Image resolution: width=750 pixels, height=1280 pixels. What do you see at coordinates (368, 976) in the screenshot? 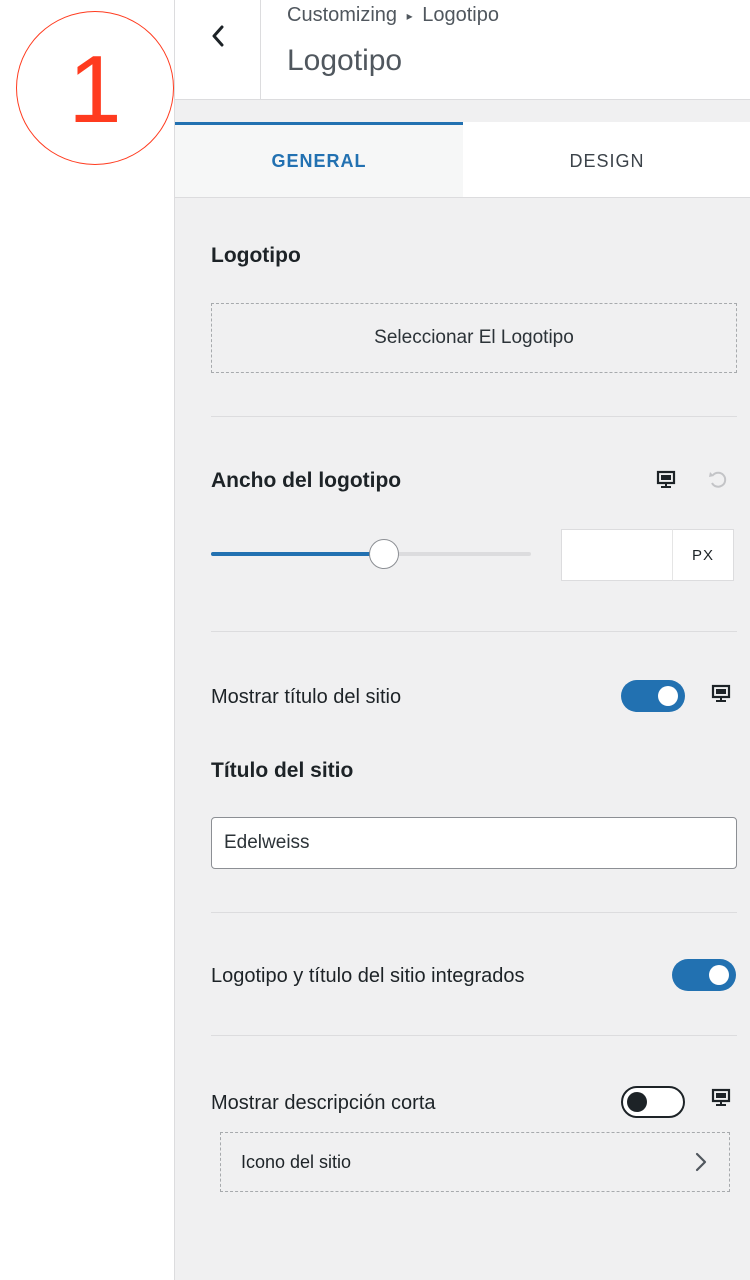
I see `integrated-label: Logotipo y título del sitio integrados` at bounding box center [368, 976].